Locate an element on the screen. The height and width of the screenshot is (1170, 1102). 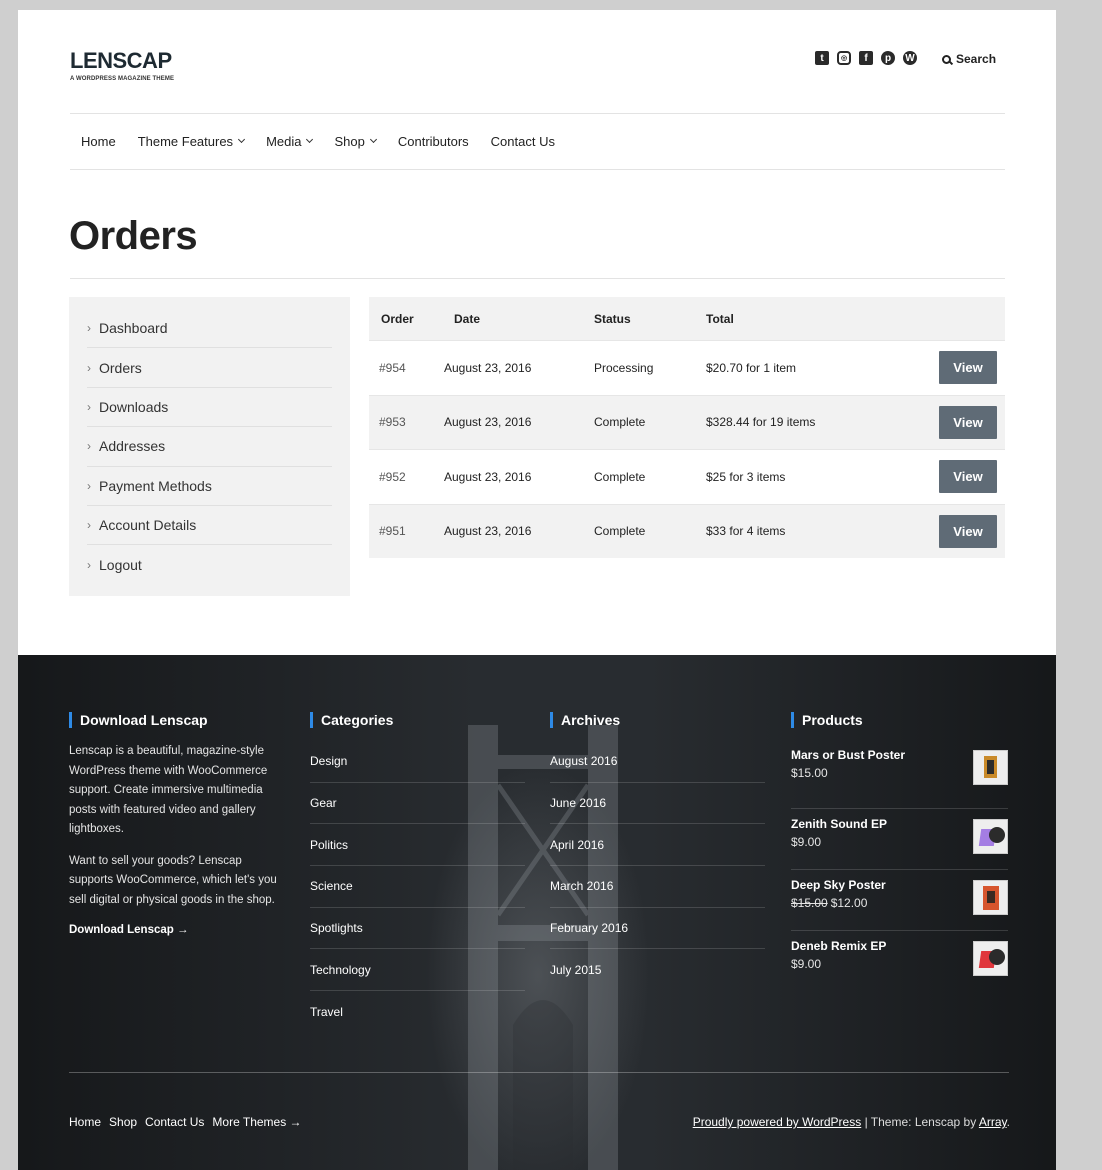
account-nav-addresses: › Addresses is located at coordinates (209, 447).